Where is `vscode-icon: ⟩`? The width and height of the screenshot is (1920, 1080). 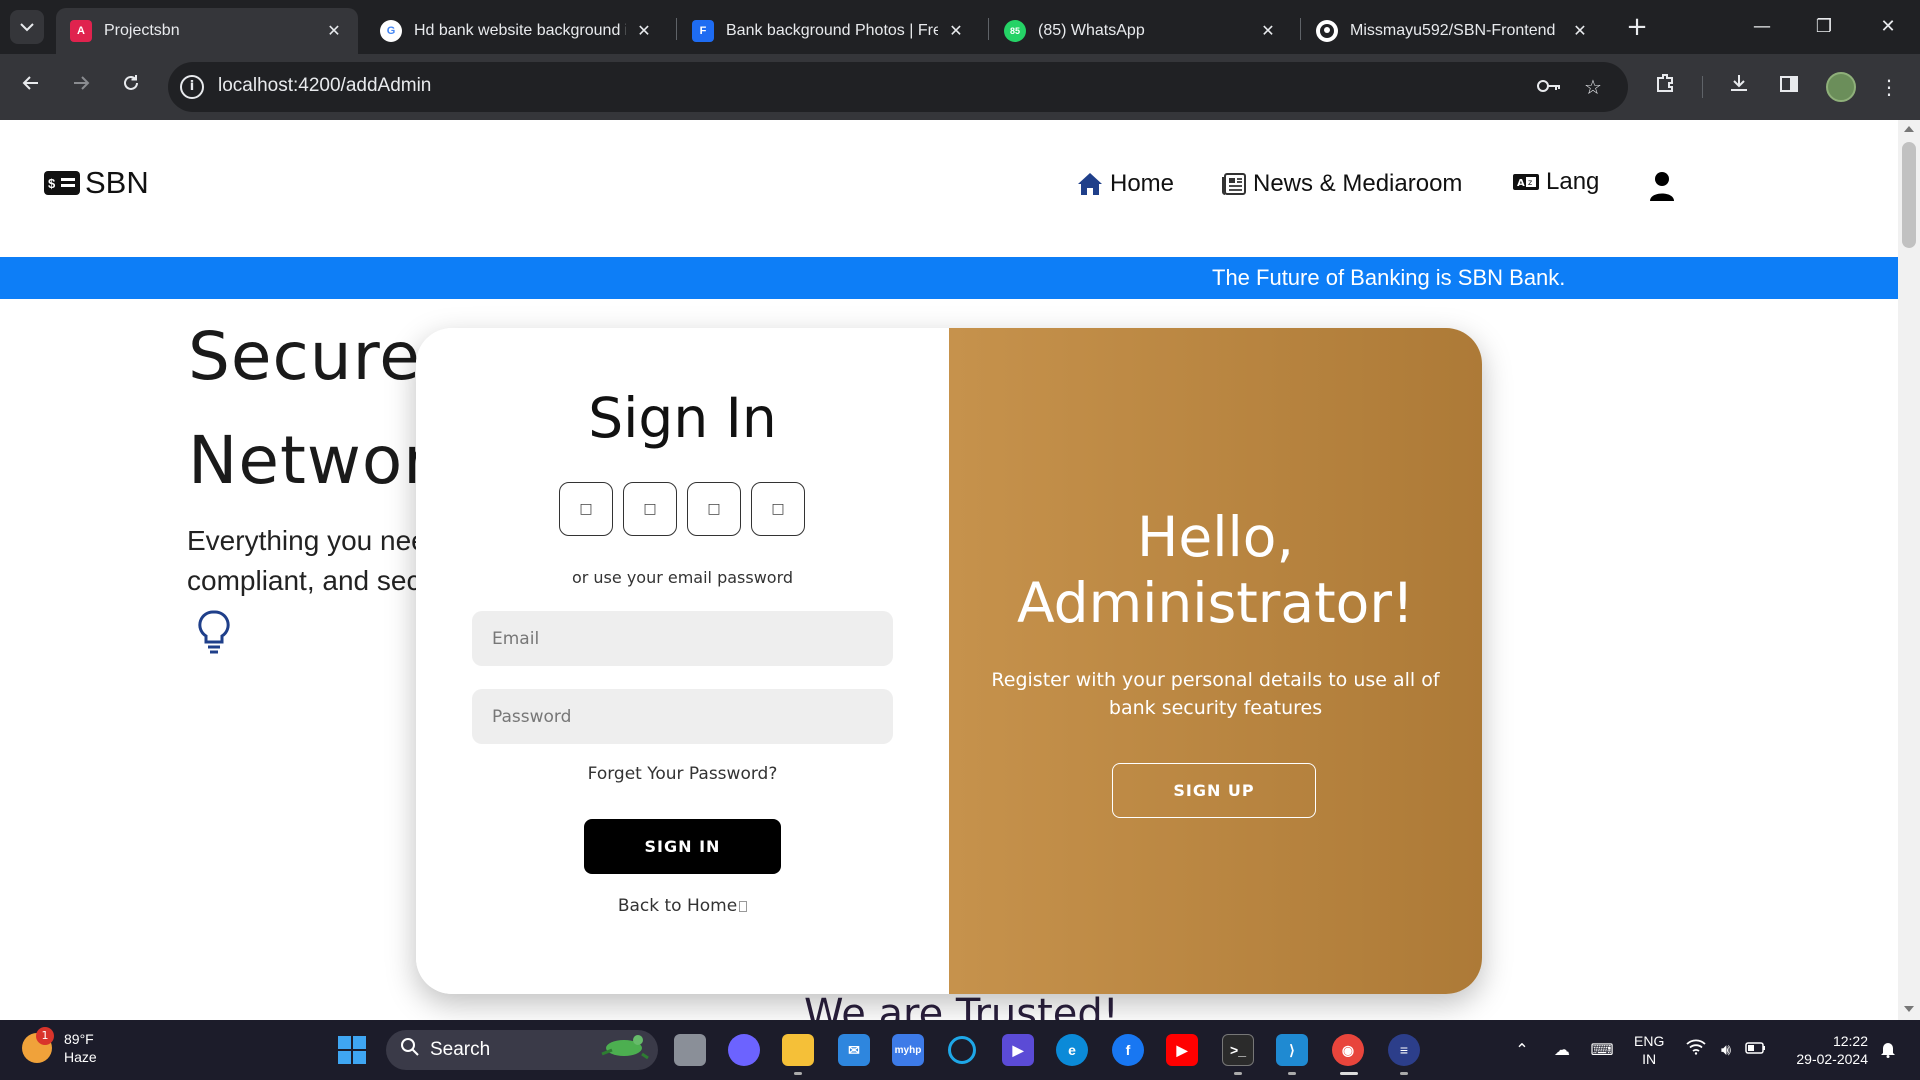
vscode-icon: ⟩ is located at coordinates (1292, 1050).